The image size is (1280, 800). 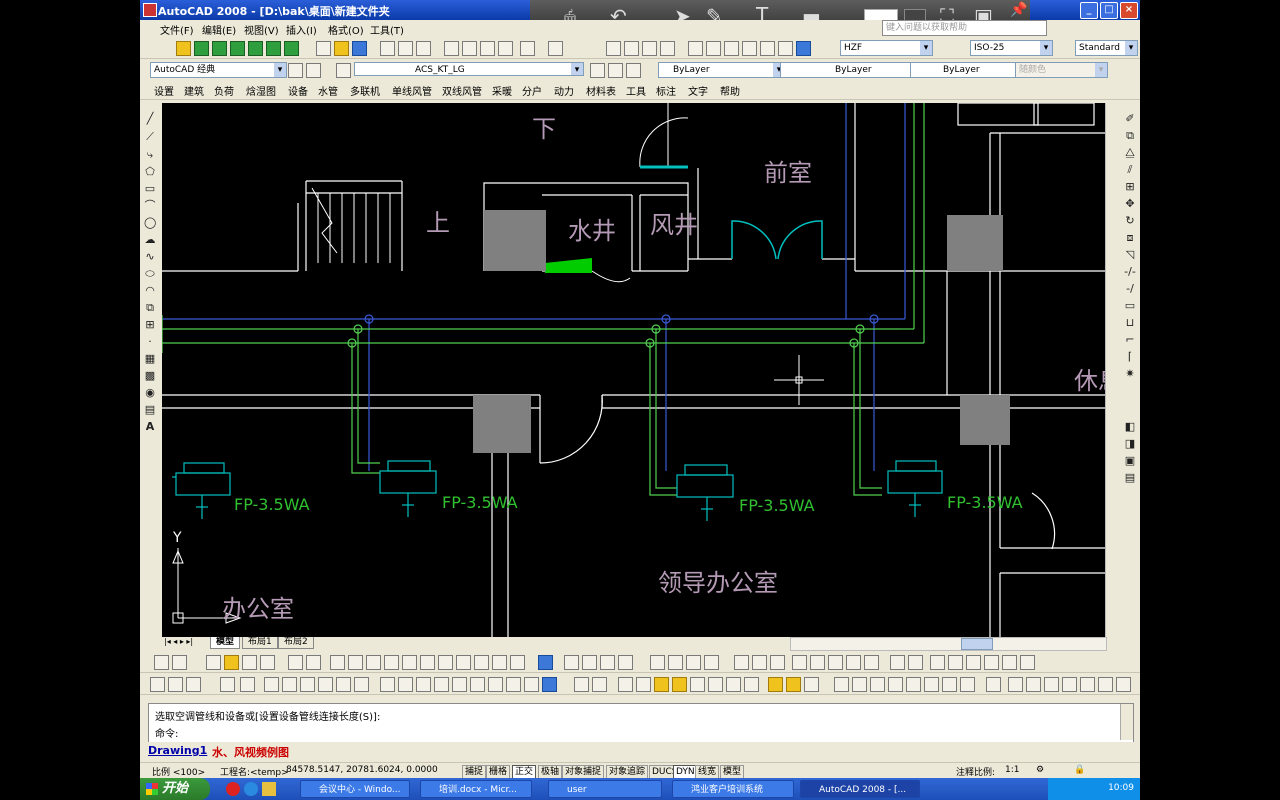 What do you see at coordinates (666, 90) in the screenshot?
I see `hvac-menu-dimension: 标注` at bounding box center [666, 90].